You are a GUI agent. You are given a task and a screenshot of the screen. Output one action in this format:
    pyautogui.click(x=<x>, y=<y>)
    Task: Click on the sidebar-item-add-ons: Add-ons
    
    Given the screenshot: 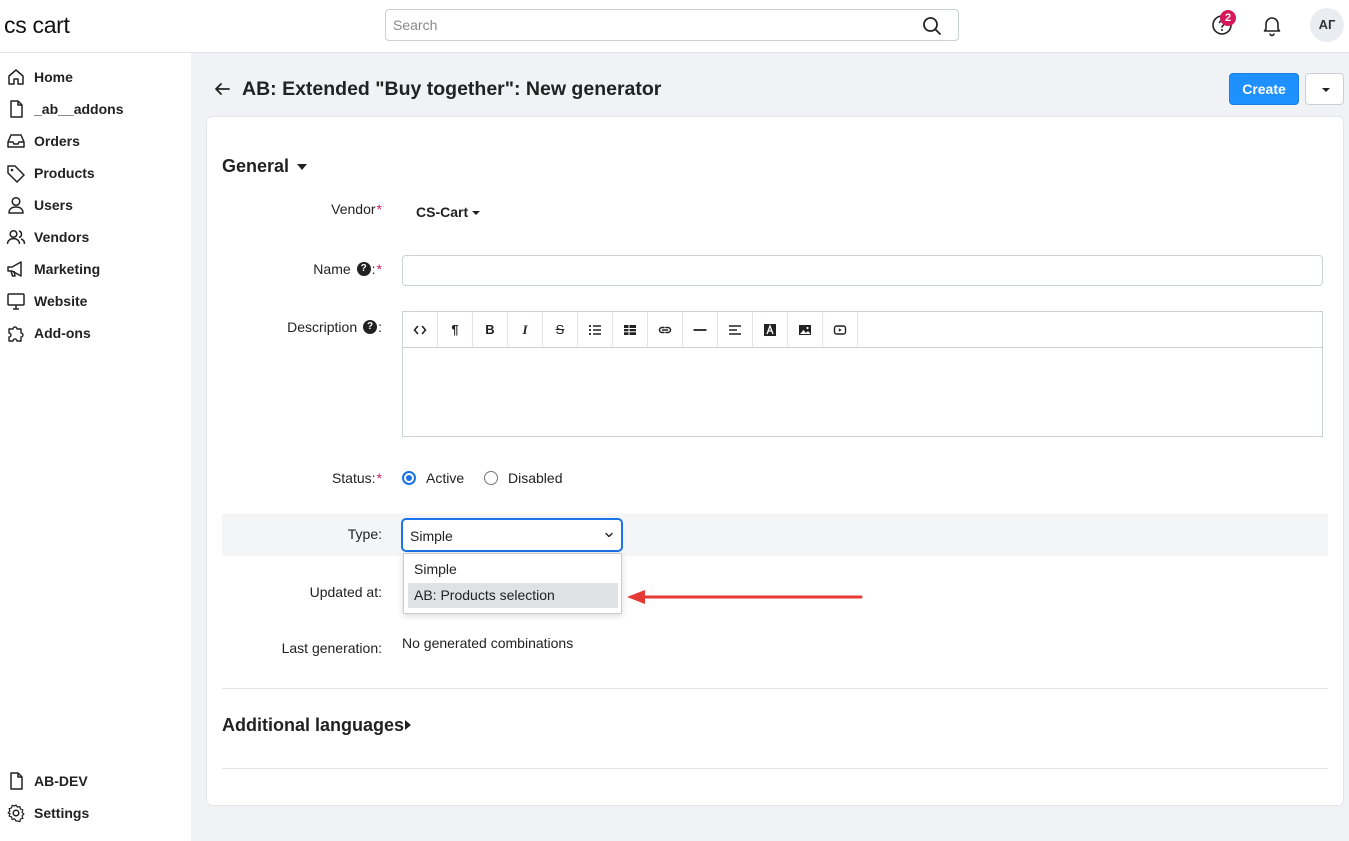 What is the action you would take?
    pyautogui.click(x=95, y=333)
    